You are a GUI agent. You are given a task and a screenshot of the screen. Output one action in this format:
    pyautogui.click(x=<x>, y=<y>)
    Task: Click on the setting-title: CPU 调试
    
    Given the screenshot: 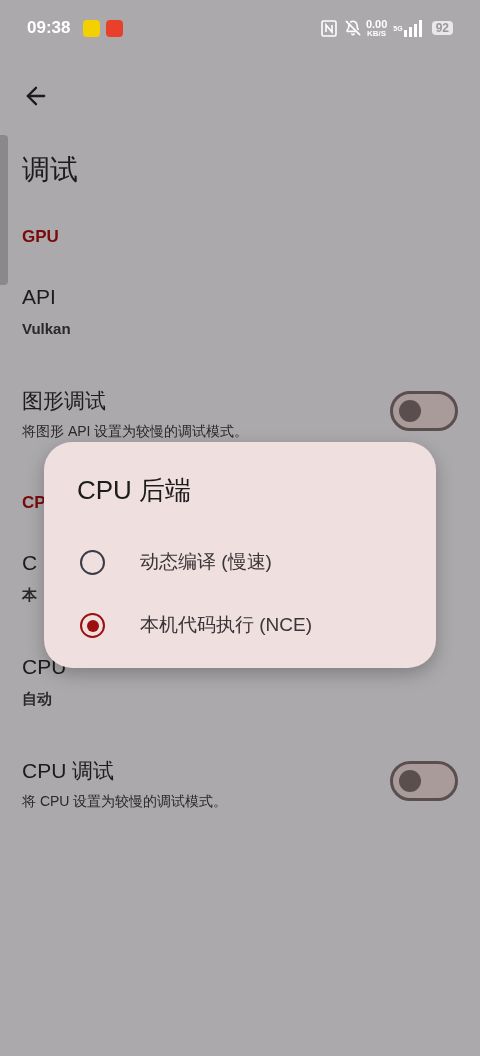 What is the action you would take?
    pyautogui.click(x=68, y=771)
    